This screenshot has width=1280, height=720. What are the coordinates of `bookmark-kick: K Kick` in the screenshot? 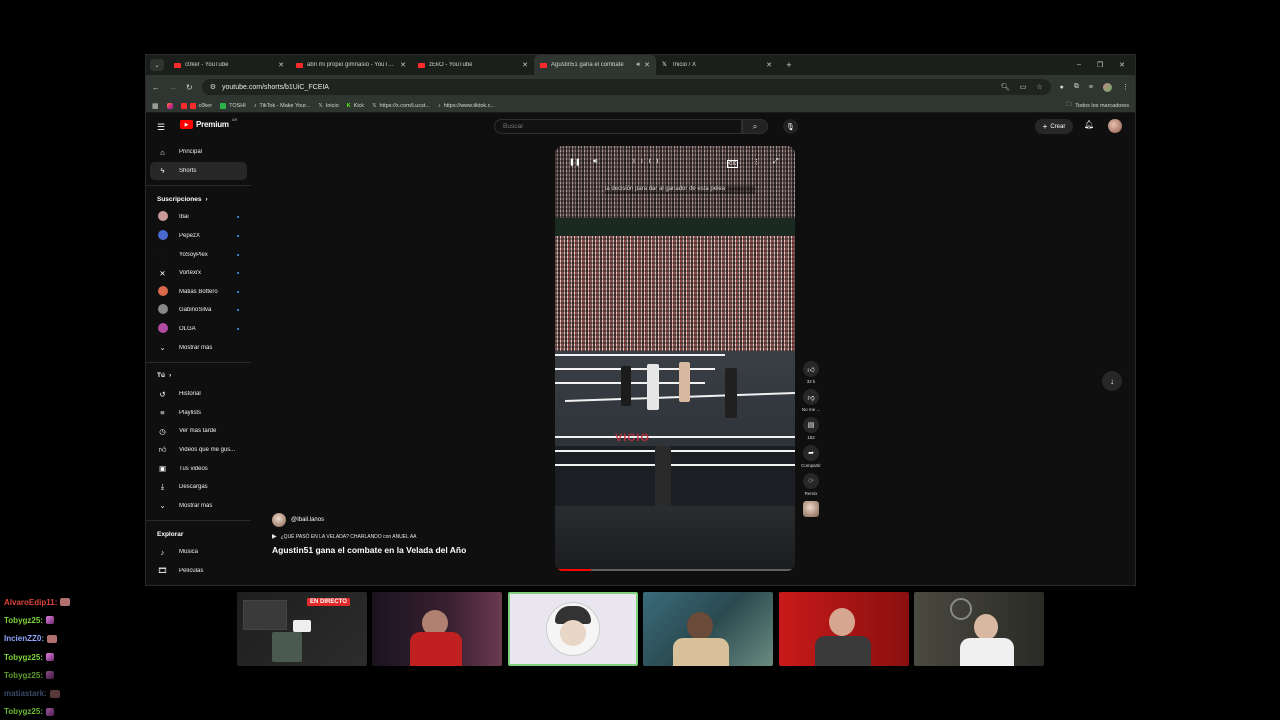 It's located at (355, 106).